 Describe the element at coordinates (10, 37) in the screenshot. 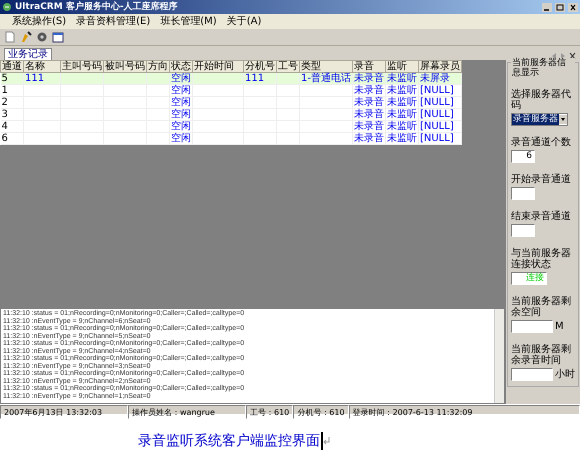

I see `document-icon` at that location.